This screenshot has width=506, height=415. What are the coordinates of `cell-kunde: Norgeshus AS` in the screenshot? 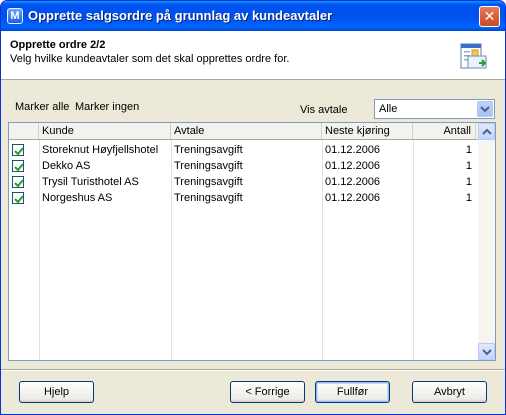 It's located at (77, 198).